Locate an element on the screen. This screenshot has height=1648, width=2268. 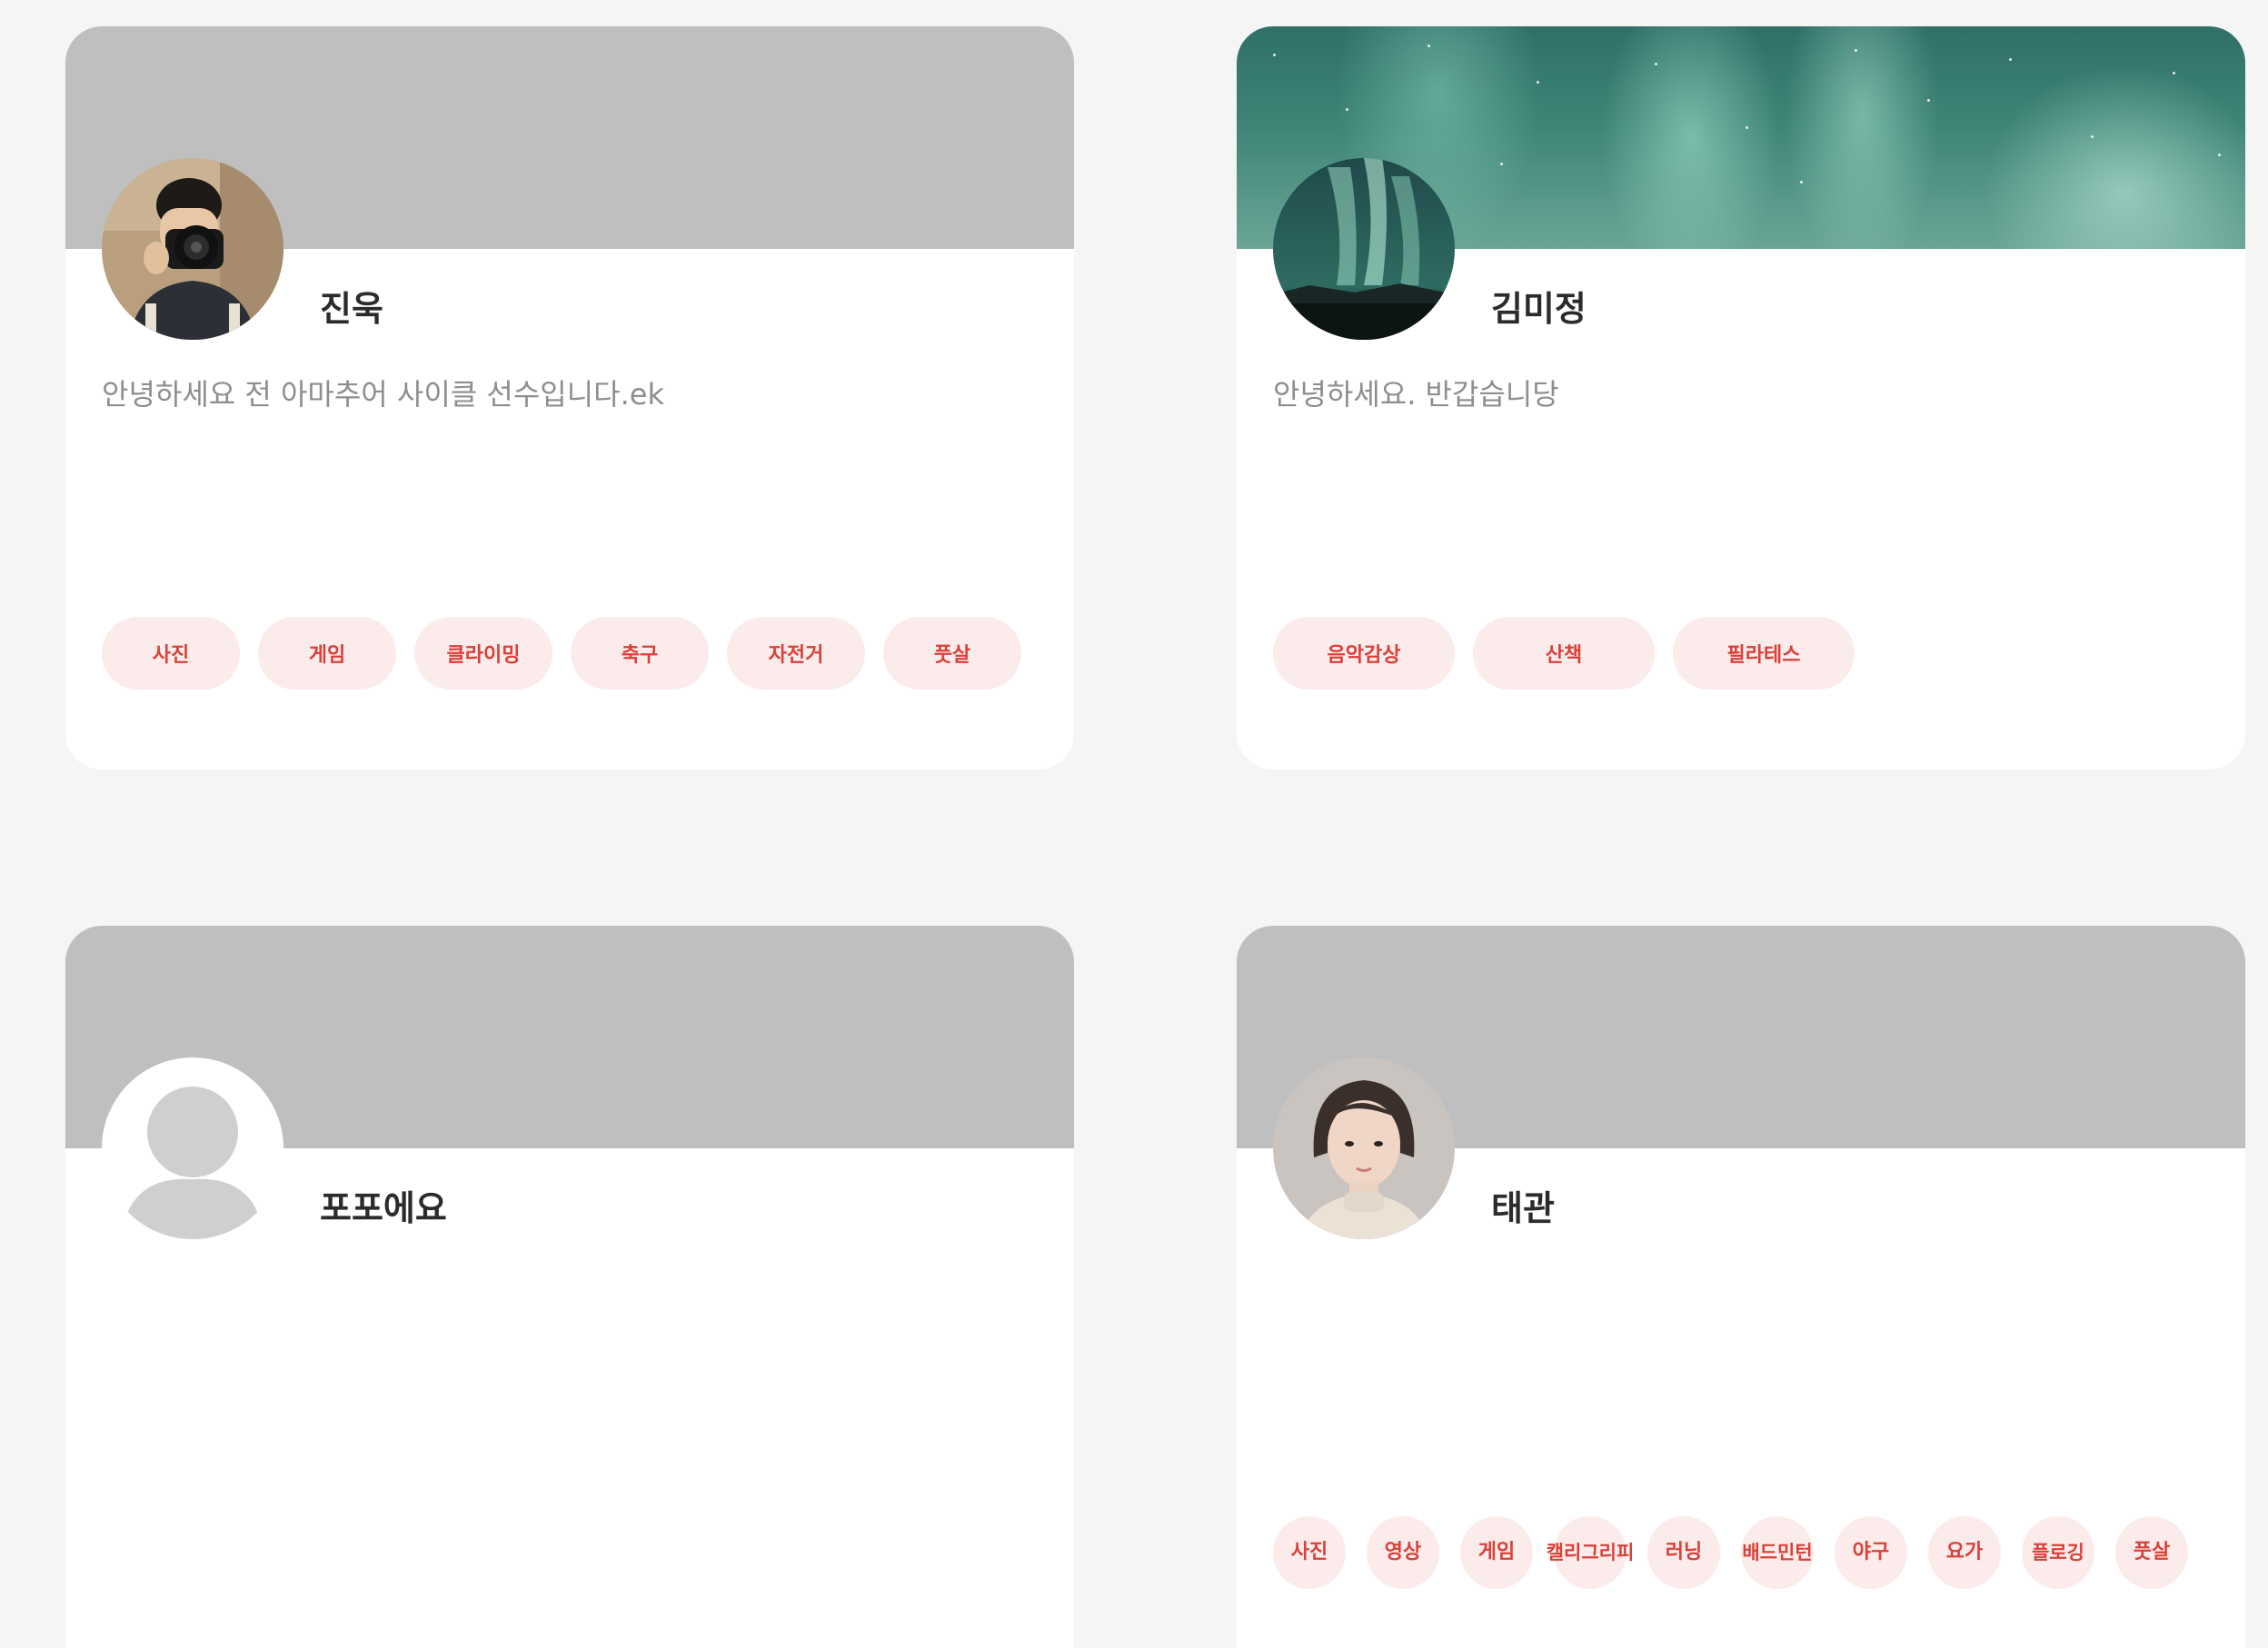
interest-tag: 배드민턴 is located at coordinates (1777, 1552).